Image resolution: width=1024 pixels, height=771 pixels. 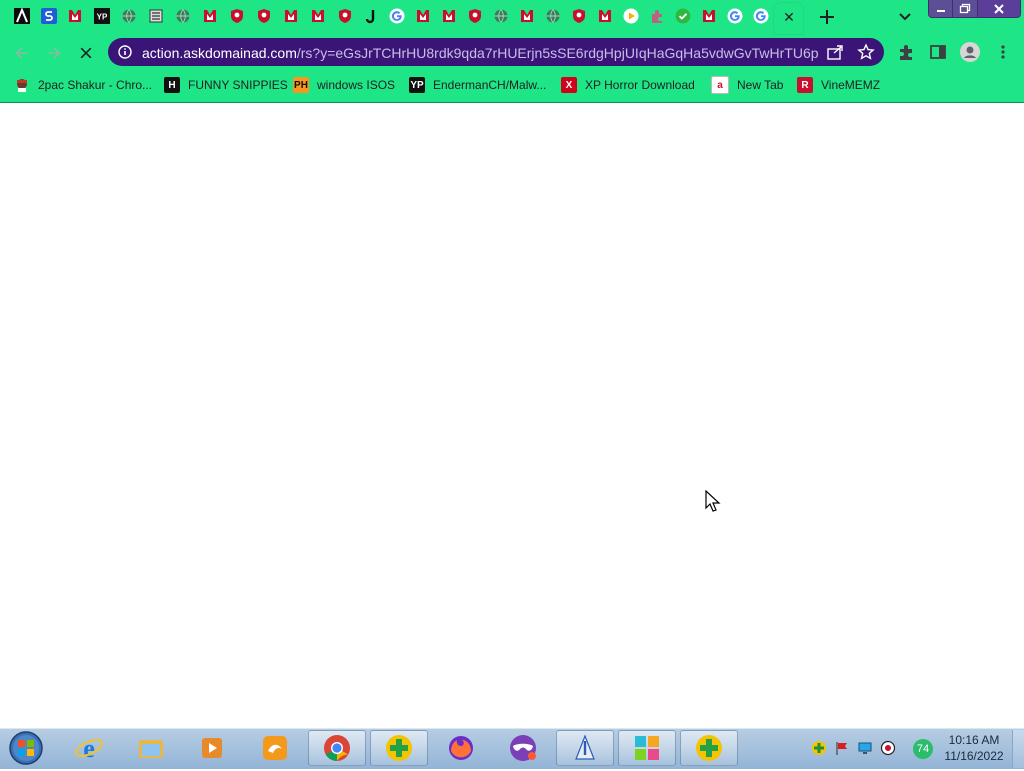 I want to click on restore-button, so click(x=965, y=9).